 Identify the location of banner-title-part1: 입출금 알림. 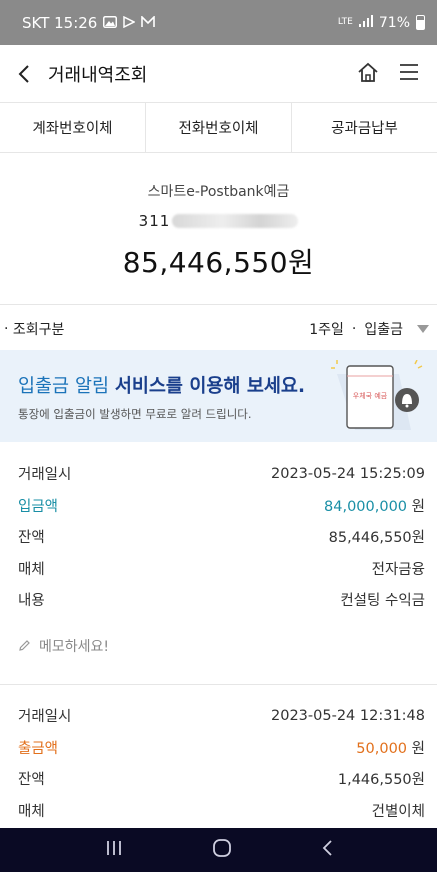
(66, 386).